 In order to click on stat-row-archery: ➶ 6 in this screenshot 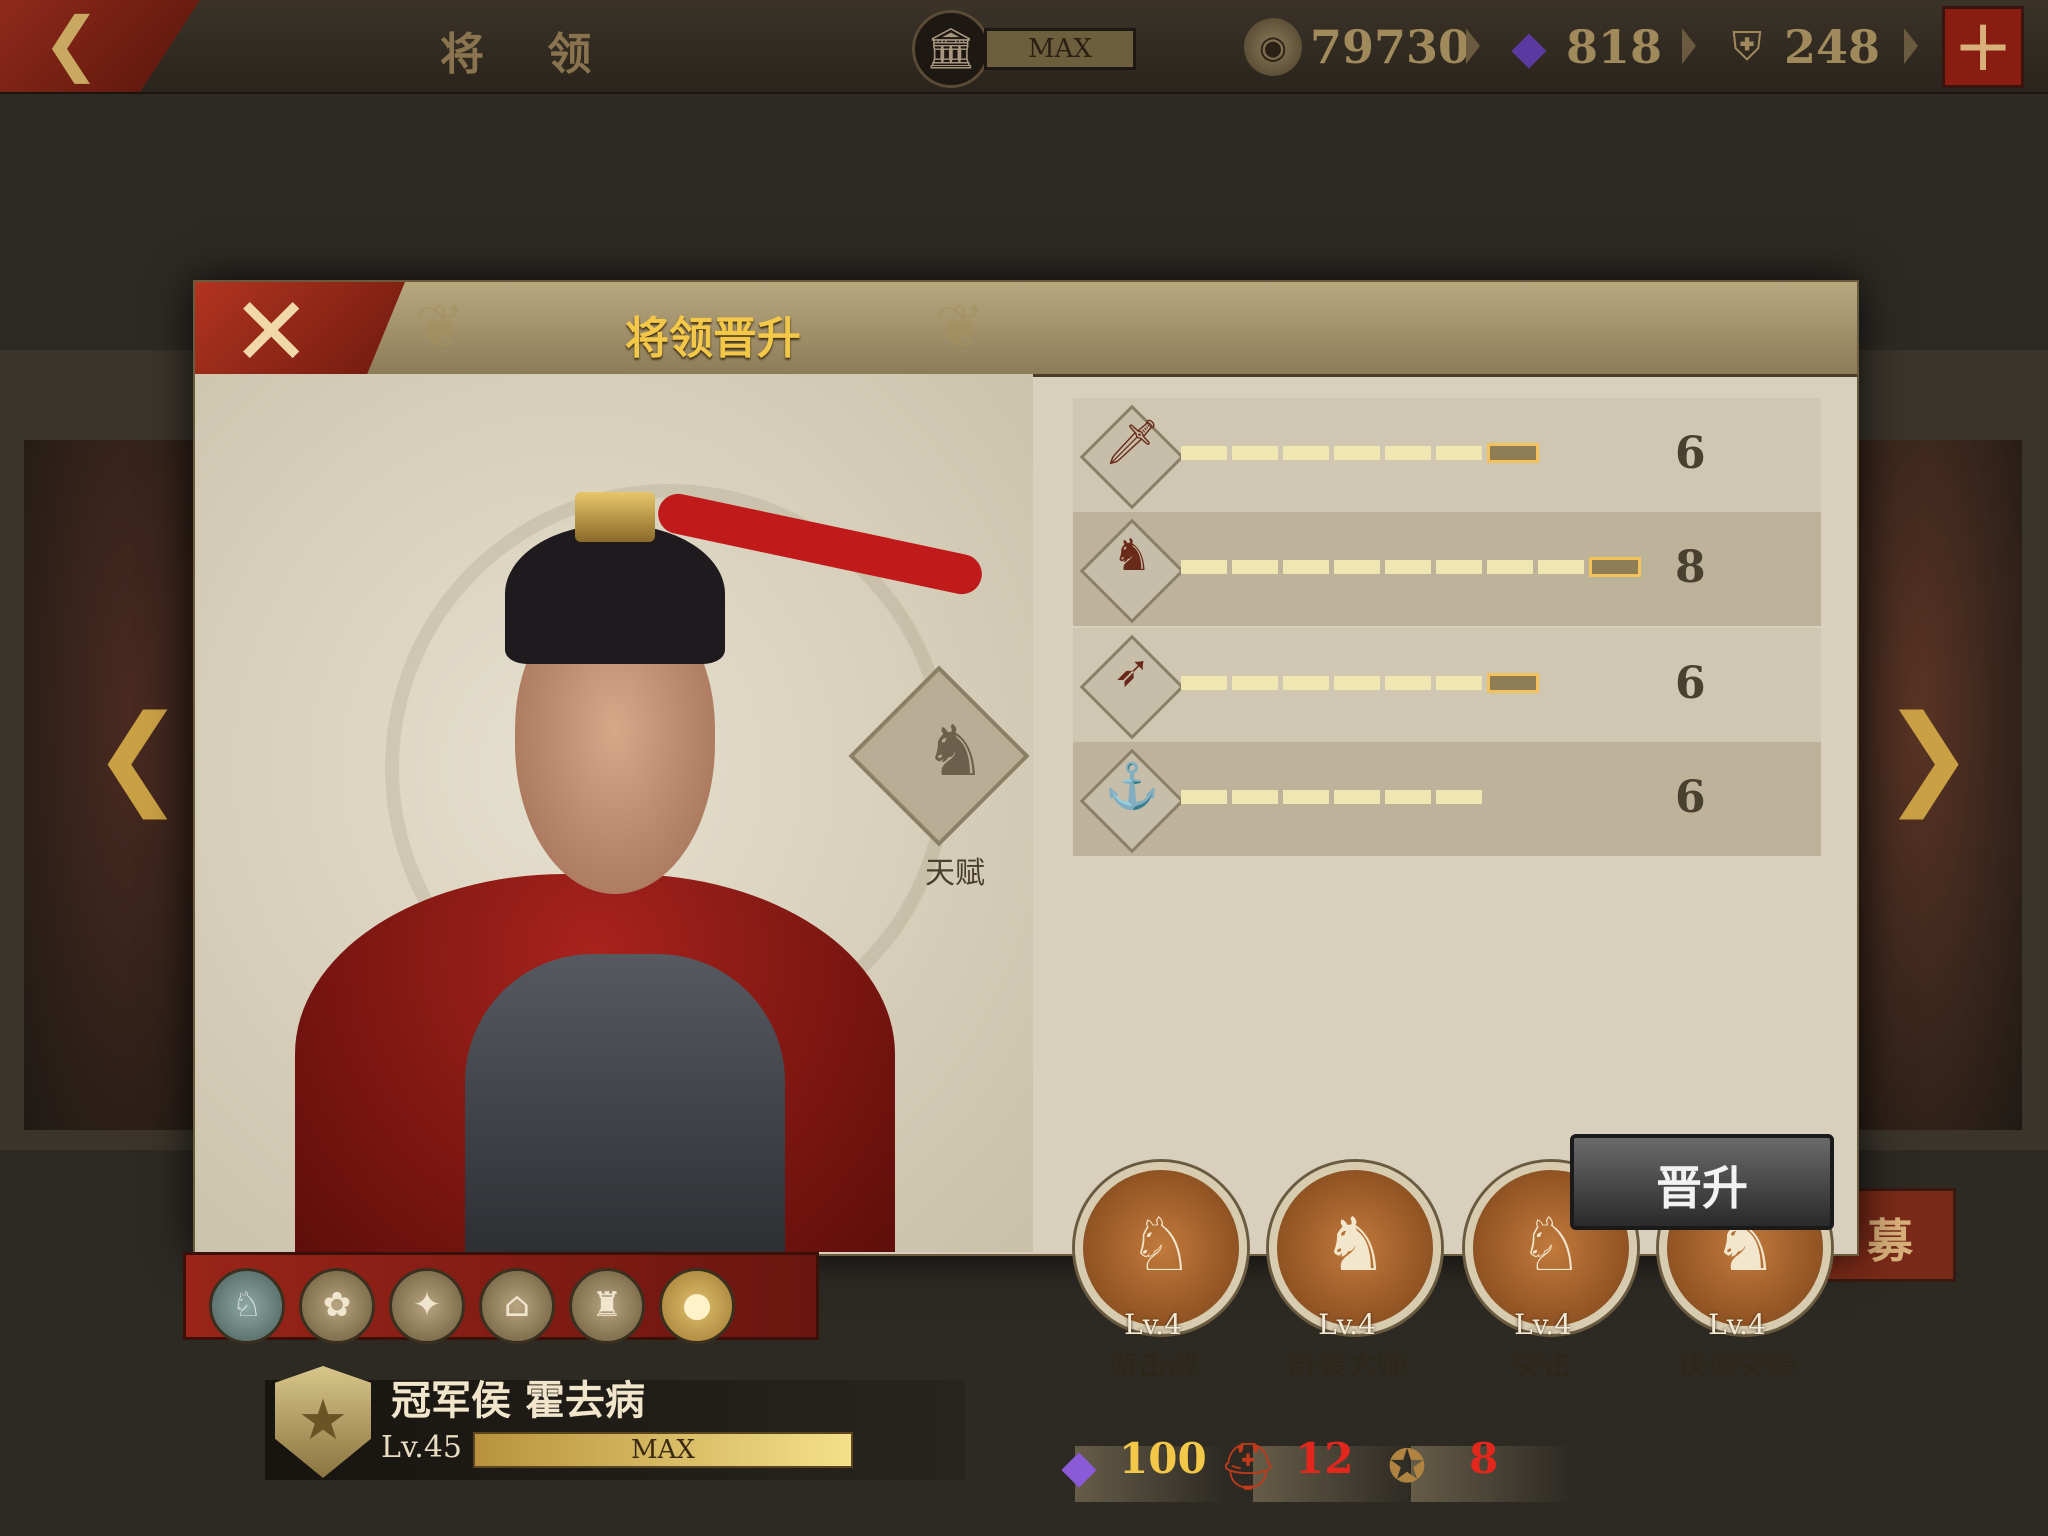, I will do `click(1447, 685)`.